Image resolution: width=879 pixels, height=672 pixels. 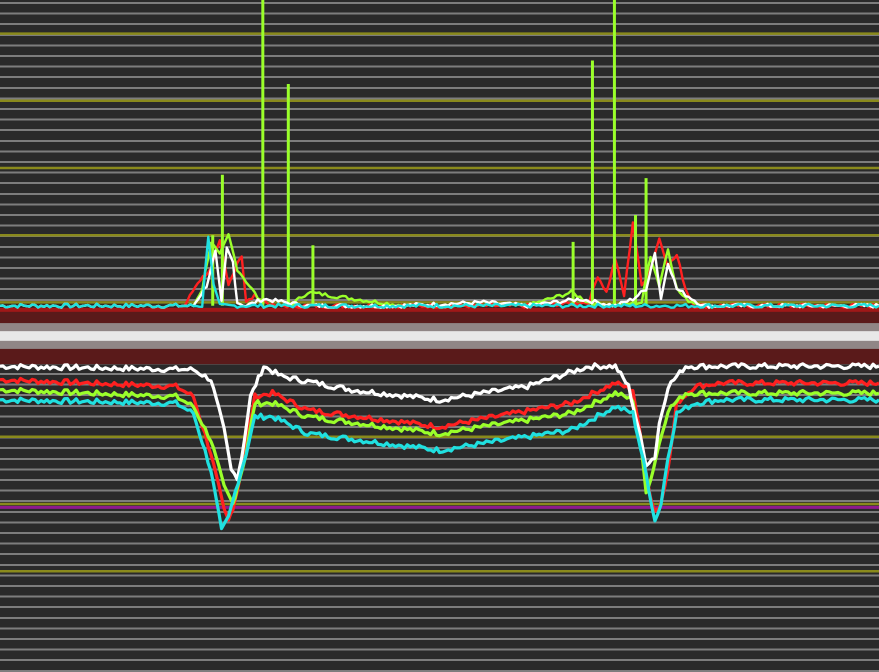 I want to click on baseline-core, so click(x=439, y=336).